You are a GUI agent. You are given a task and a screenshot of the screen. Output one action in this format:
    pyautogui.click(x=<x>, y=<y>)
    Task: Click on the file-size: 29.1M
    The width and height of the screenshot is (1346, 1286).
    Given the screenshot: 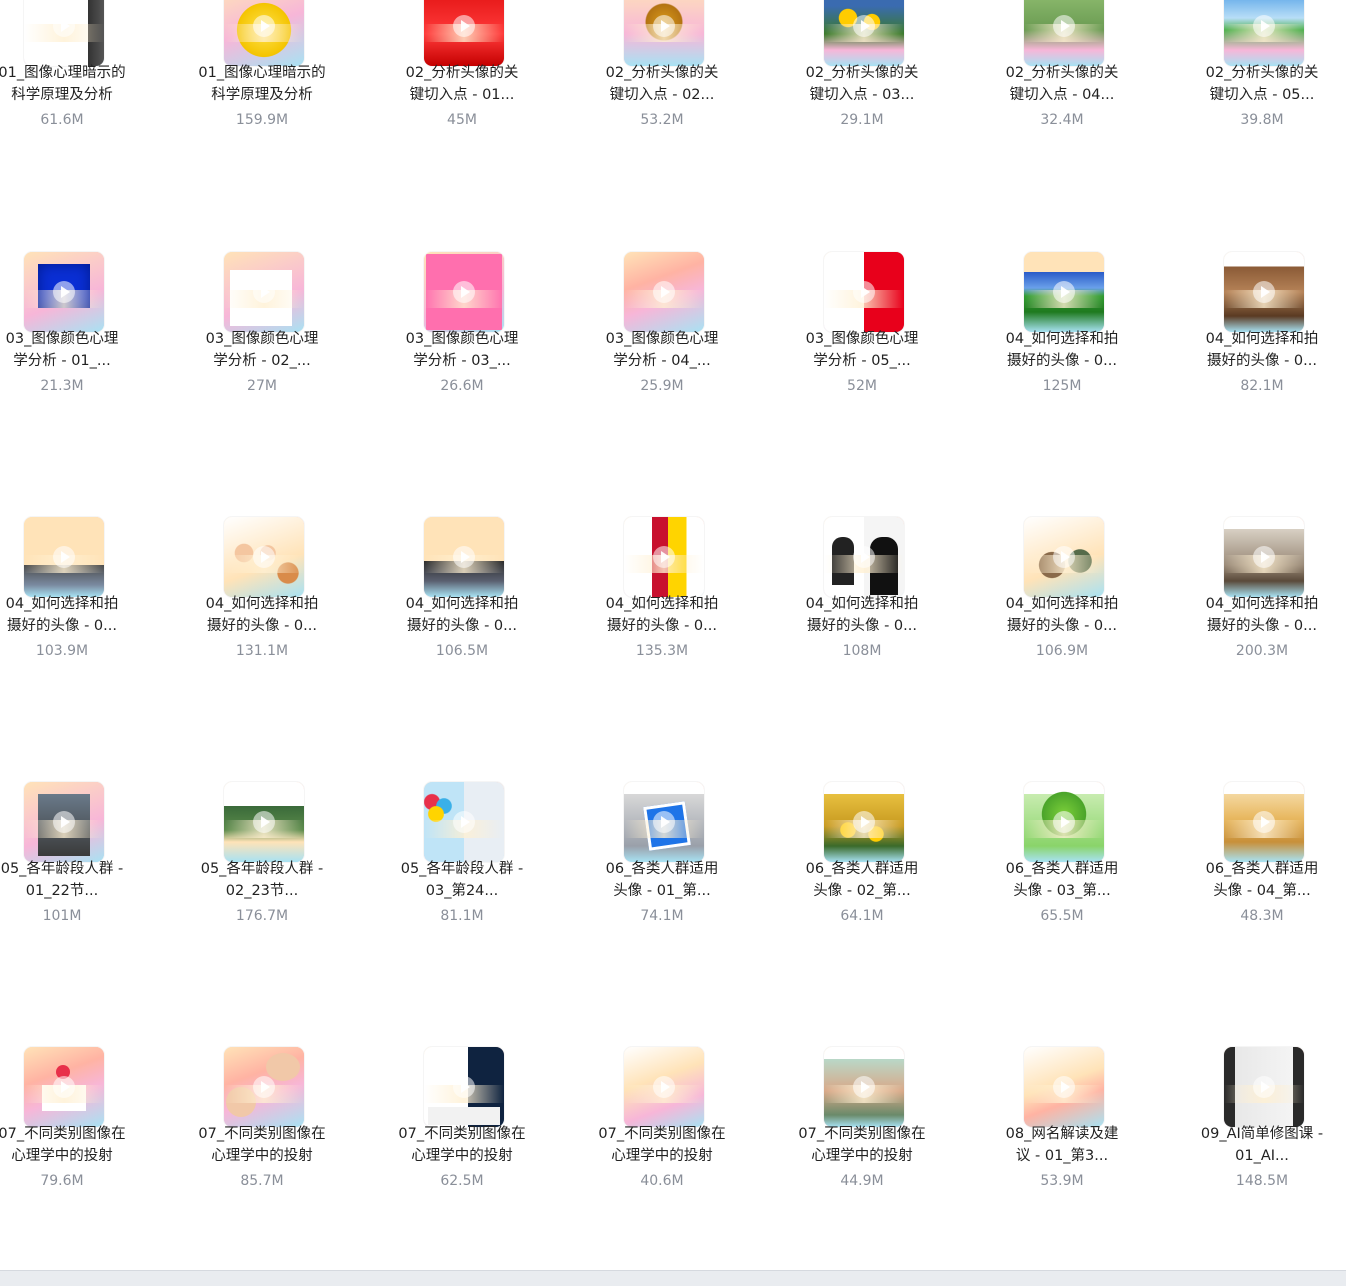 What is the action you would take?
    pyautogui.click(x=862, y=120)
    